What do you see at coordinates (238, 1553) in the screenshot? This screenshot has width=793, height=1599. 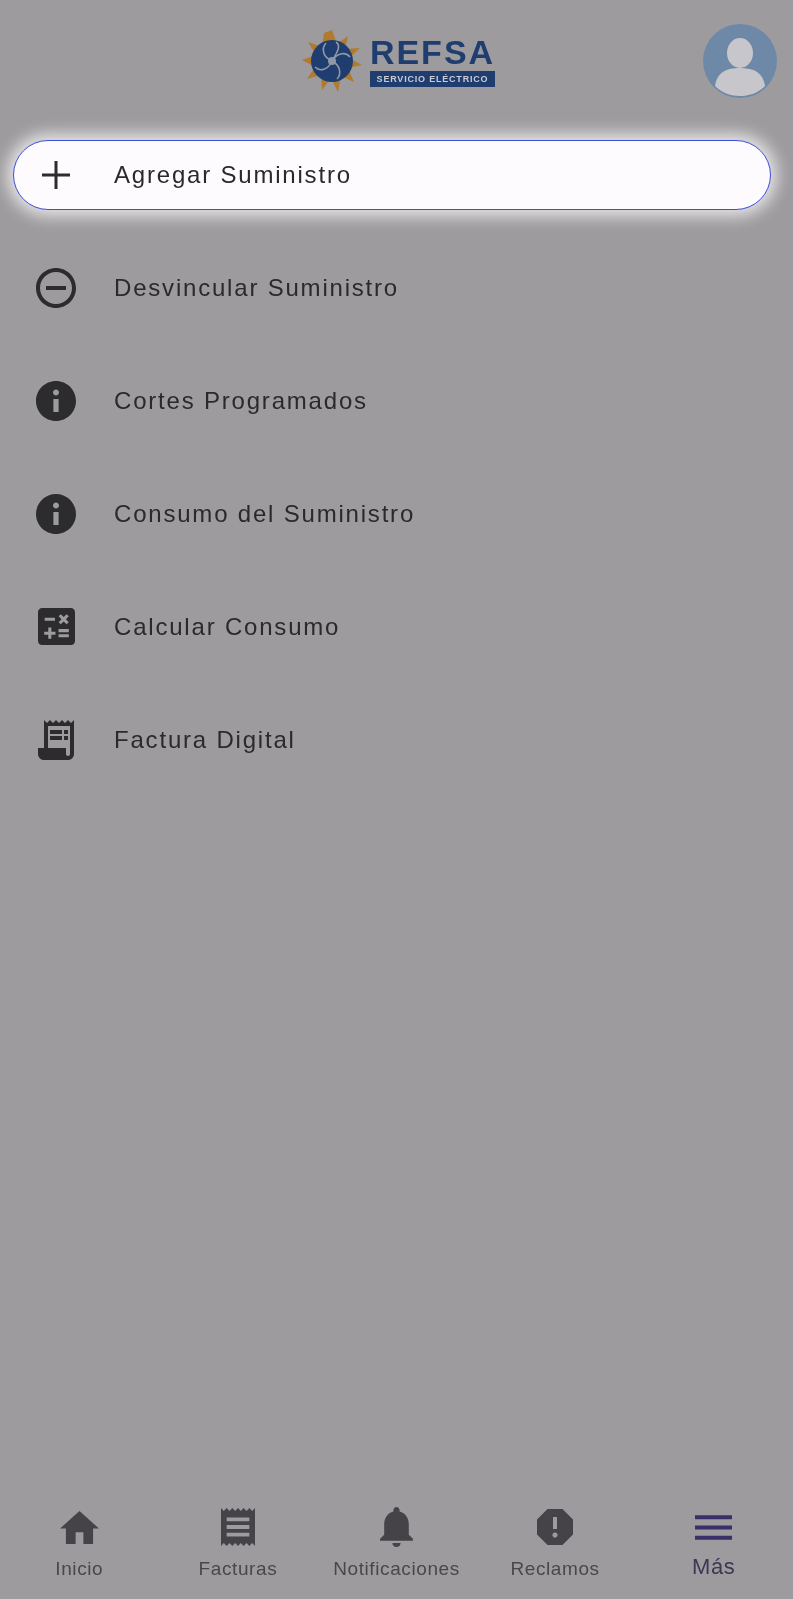 I see `nav-tab: Facturas` at bounding box center [238, 1553].